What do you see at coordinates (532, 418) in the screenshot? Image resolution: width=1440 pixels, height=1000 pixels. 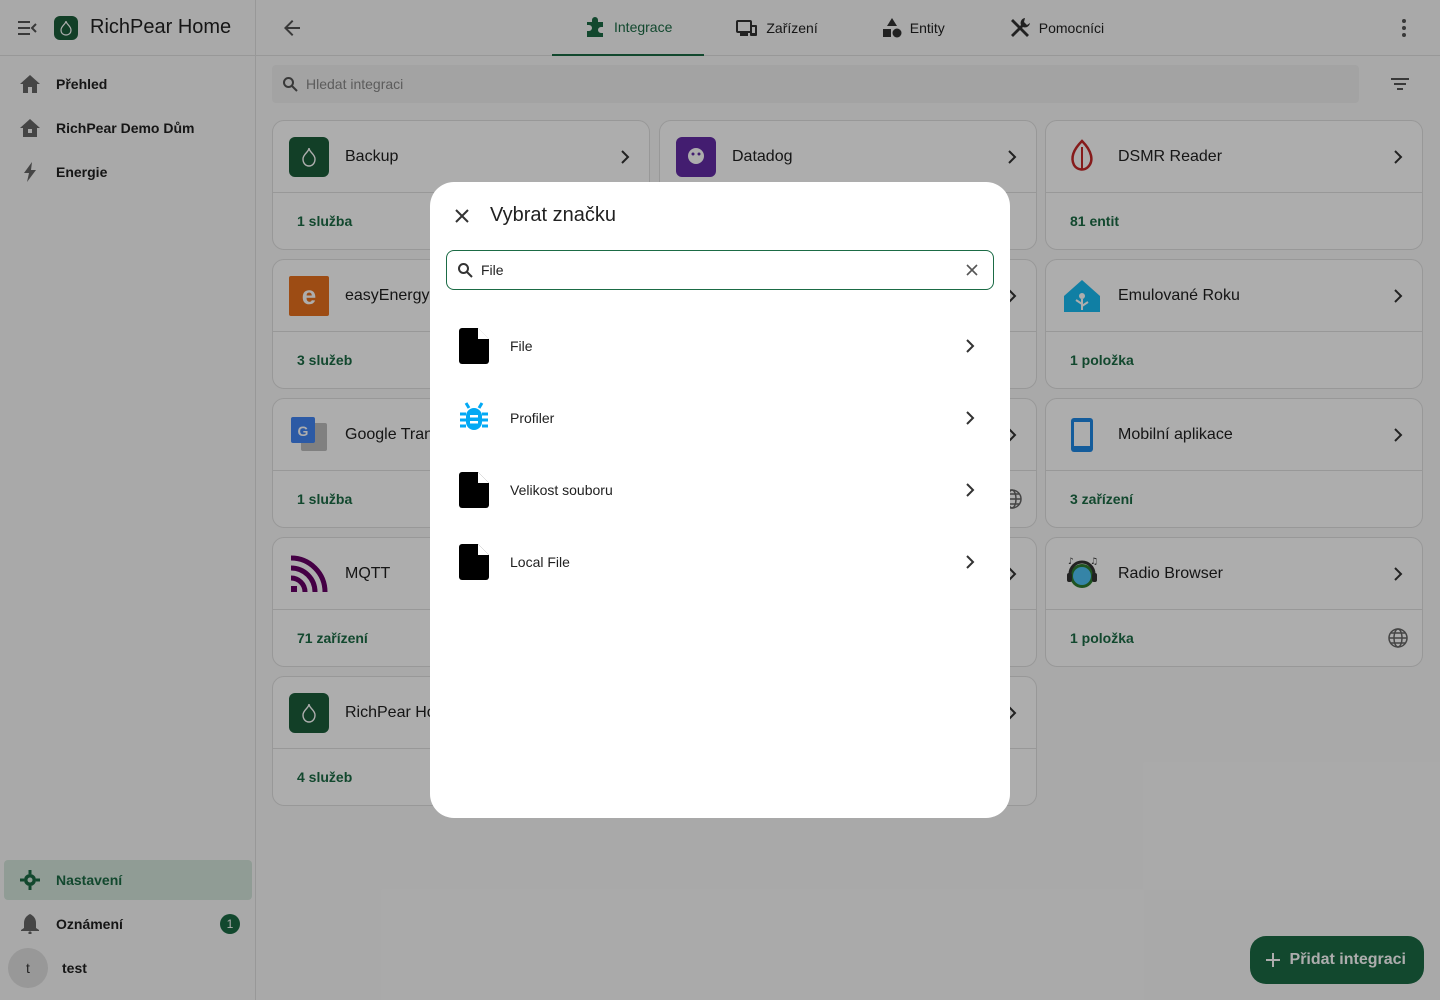 I see `brand-label: Profiler` at bounding box center [532, 418].